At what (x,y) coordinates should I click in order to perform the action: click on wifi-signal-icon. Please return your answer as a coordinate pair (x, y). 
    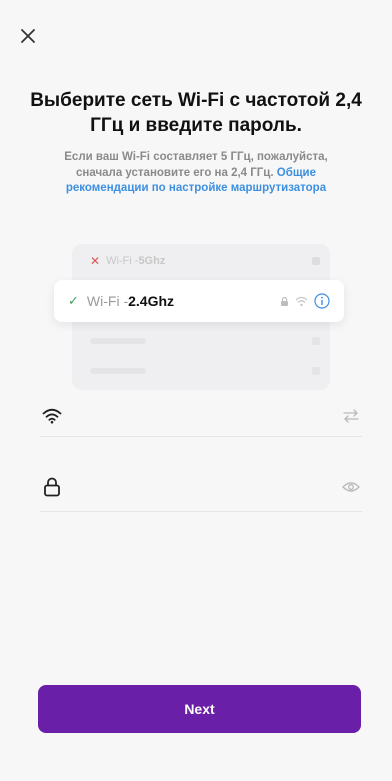
    Looking at the image, I should click on (301, 301).